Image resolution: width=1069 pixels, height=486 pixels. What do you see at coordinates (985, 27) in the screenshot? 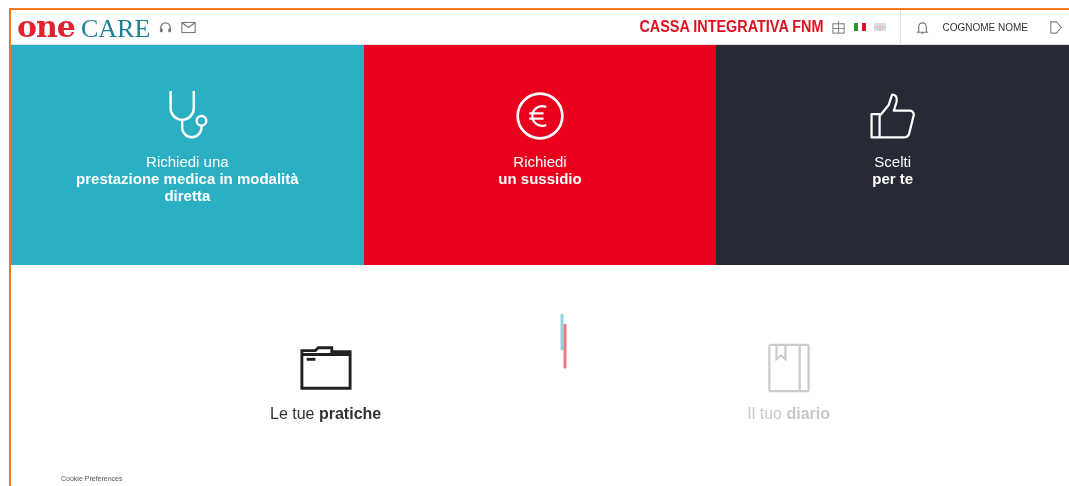
I see `user-name: COGNOME NOME` at bounding box center [985, 27].